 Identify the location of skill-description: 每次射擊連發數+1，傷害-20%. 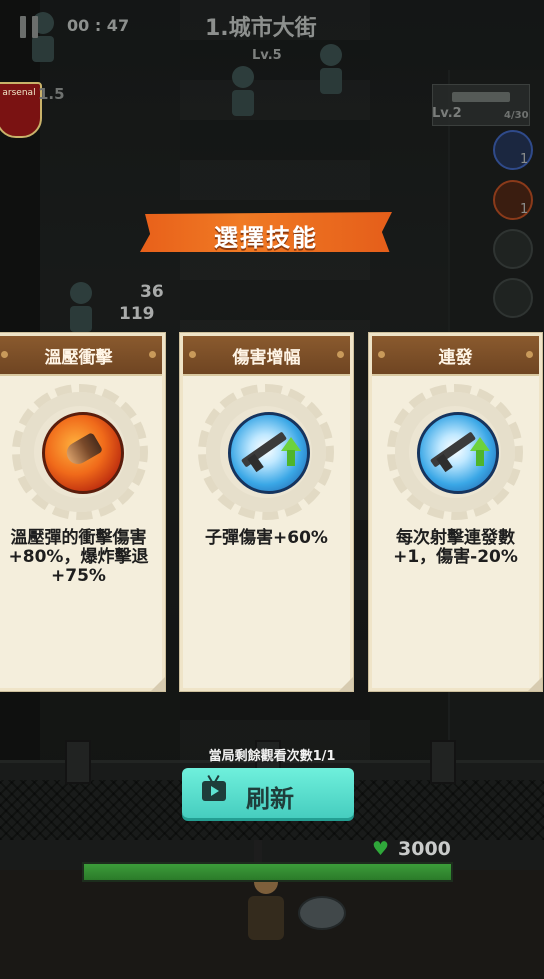
(455, 547).